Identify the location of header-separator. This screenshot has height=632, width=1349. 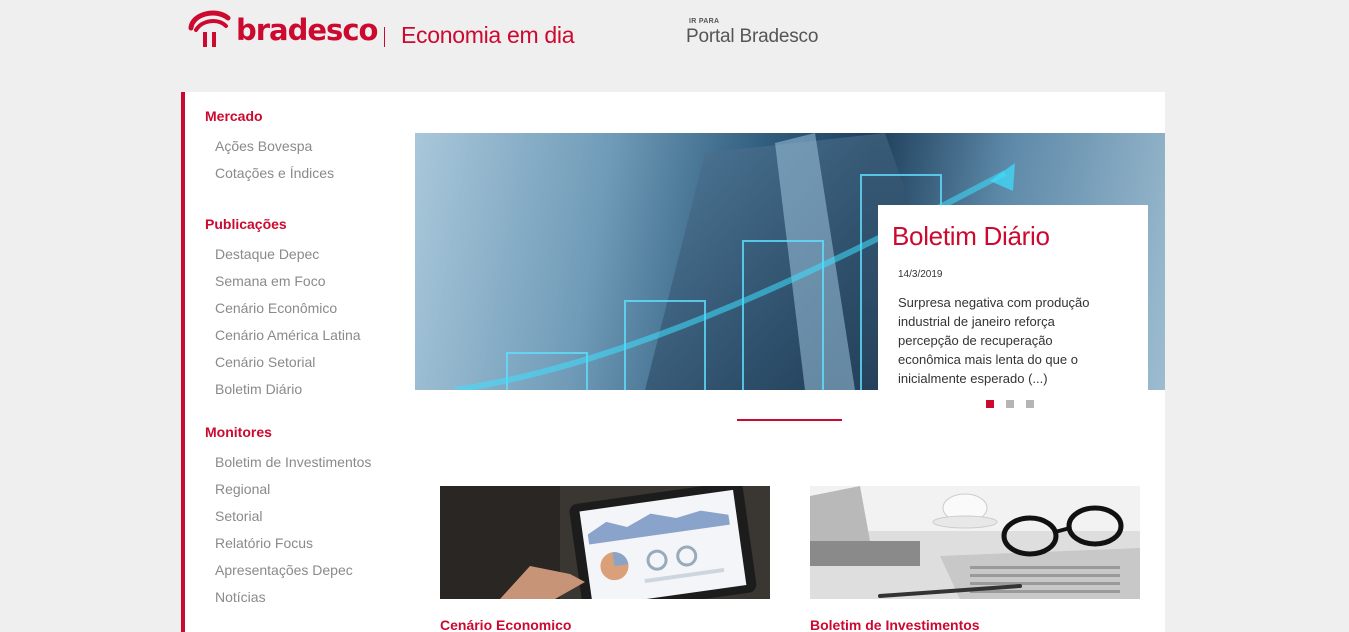
(384, 37).